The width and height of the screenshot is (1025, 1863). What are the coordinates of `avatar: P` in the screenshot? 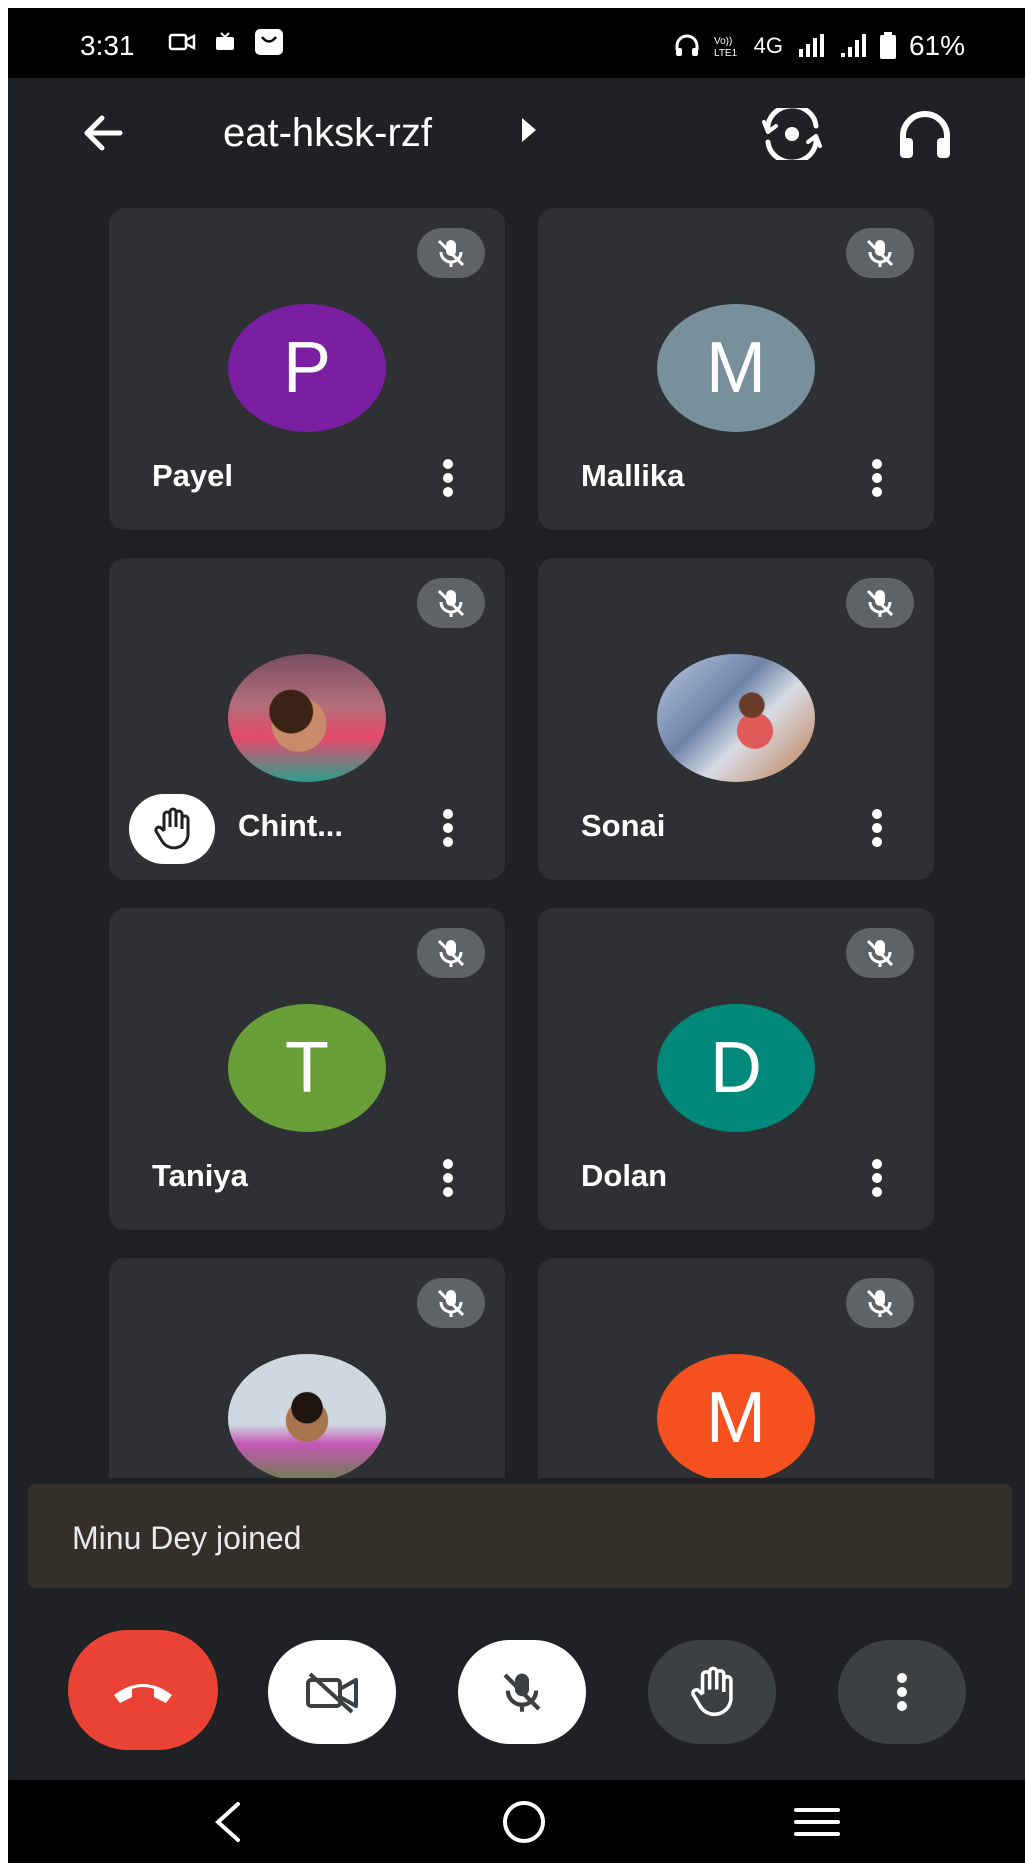 It's located at (307, 368).